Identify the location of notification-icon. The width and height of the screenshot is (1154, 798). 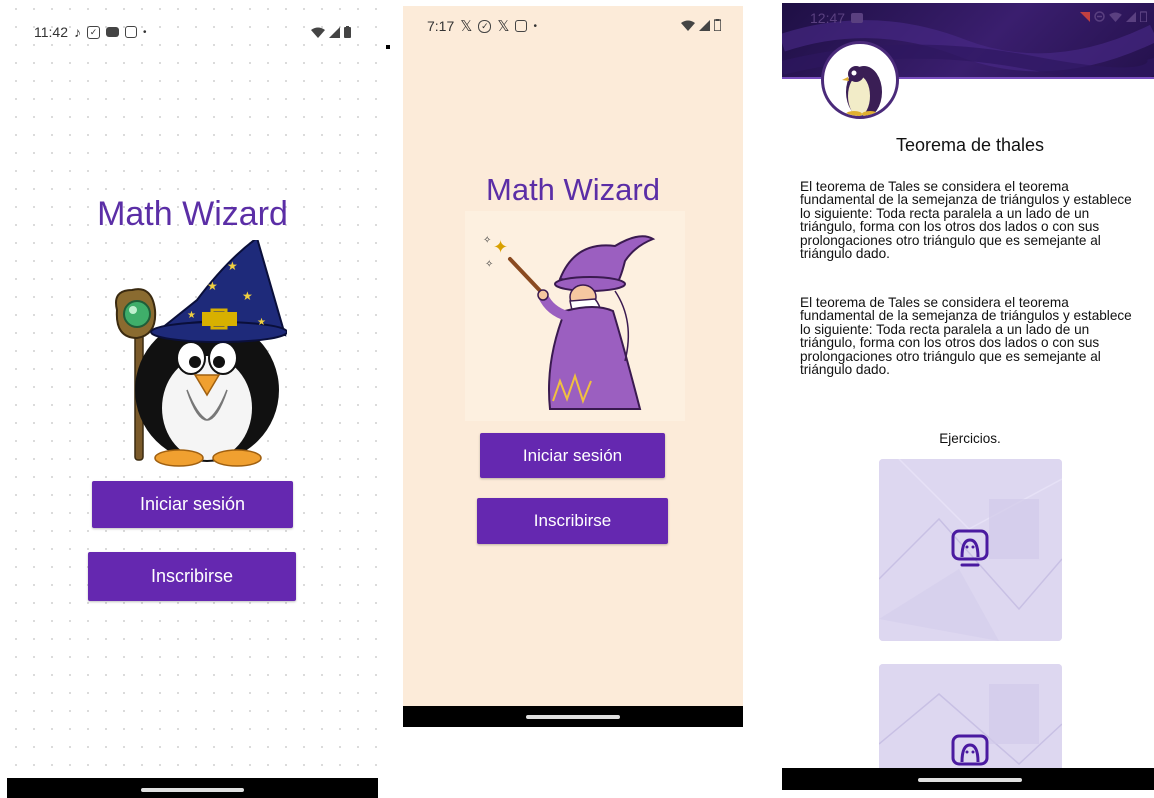
(1085, 16).